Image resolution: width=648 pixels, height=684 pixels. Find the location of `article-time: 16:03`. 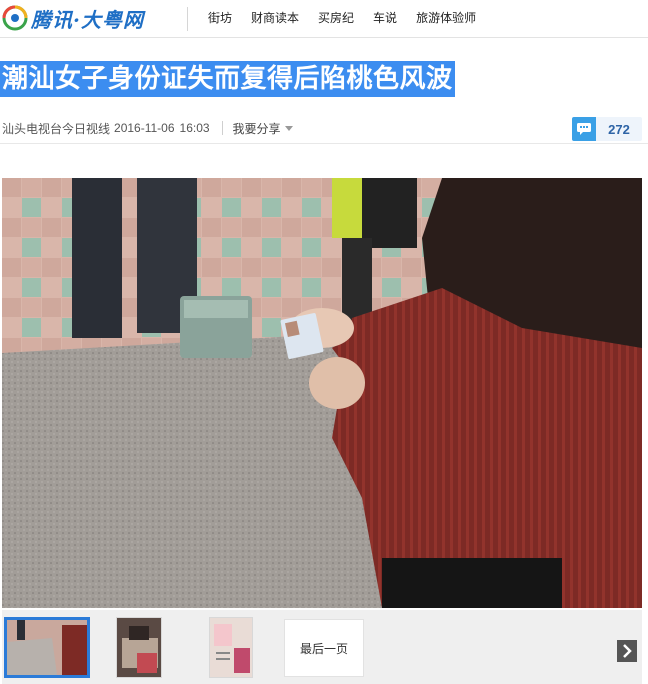

article-time: 16:03 is located at coordinates (194, 128).